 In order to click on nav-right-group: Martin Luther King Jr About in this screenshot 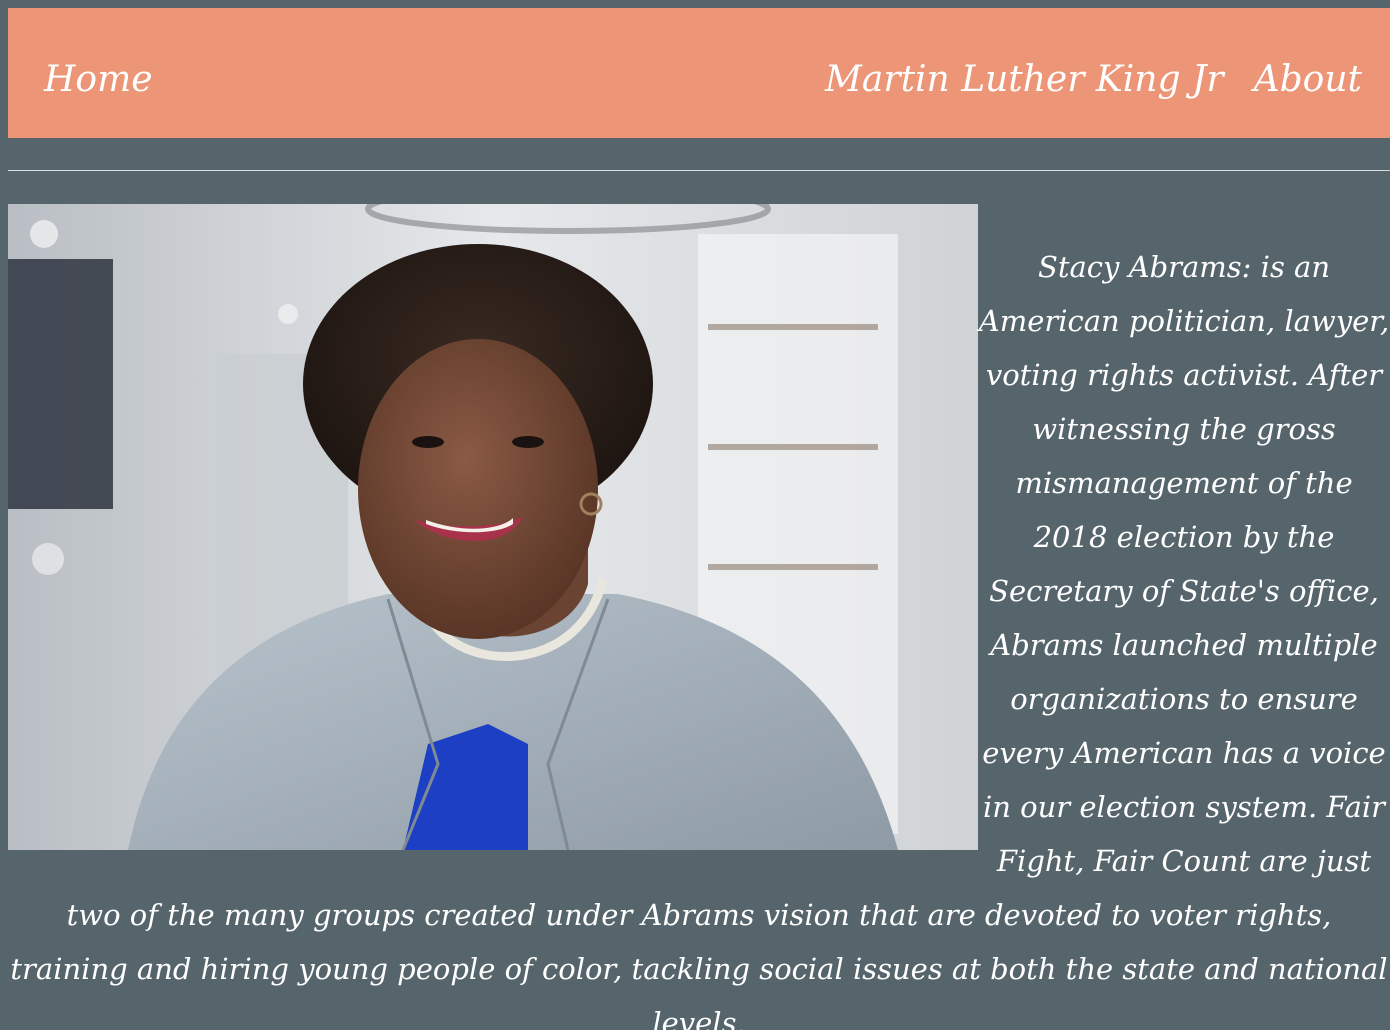, I will do `click(1093, 80)`.